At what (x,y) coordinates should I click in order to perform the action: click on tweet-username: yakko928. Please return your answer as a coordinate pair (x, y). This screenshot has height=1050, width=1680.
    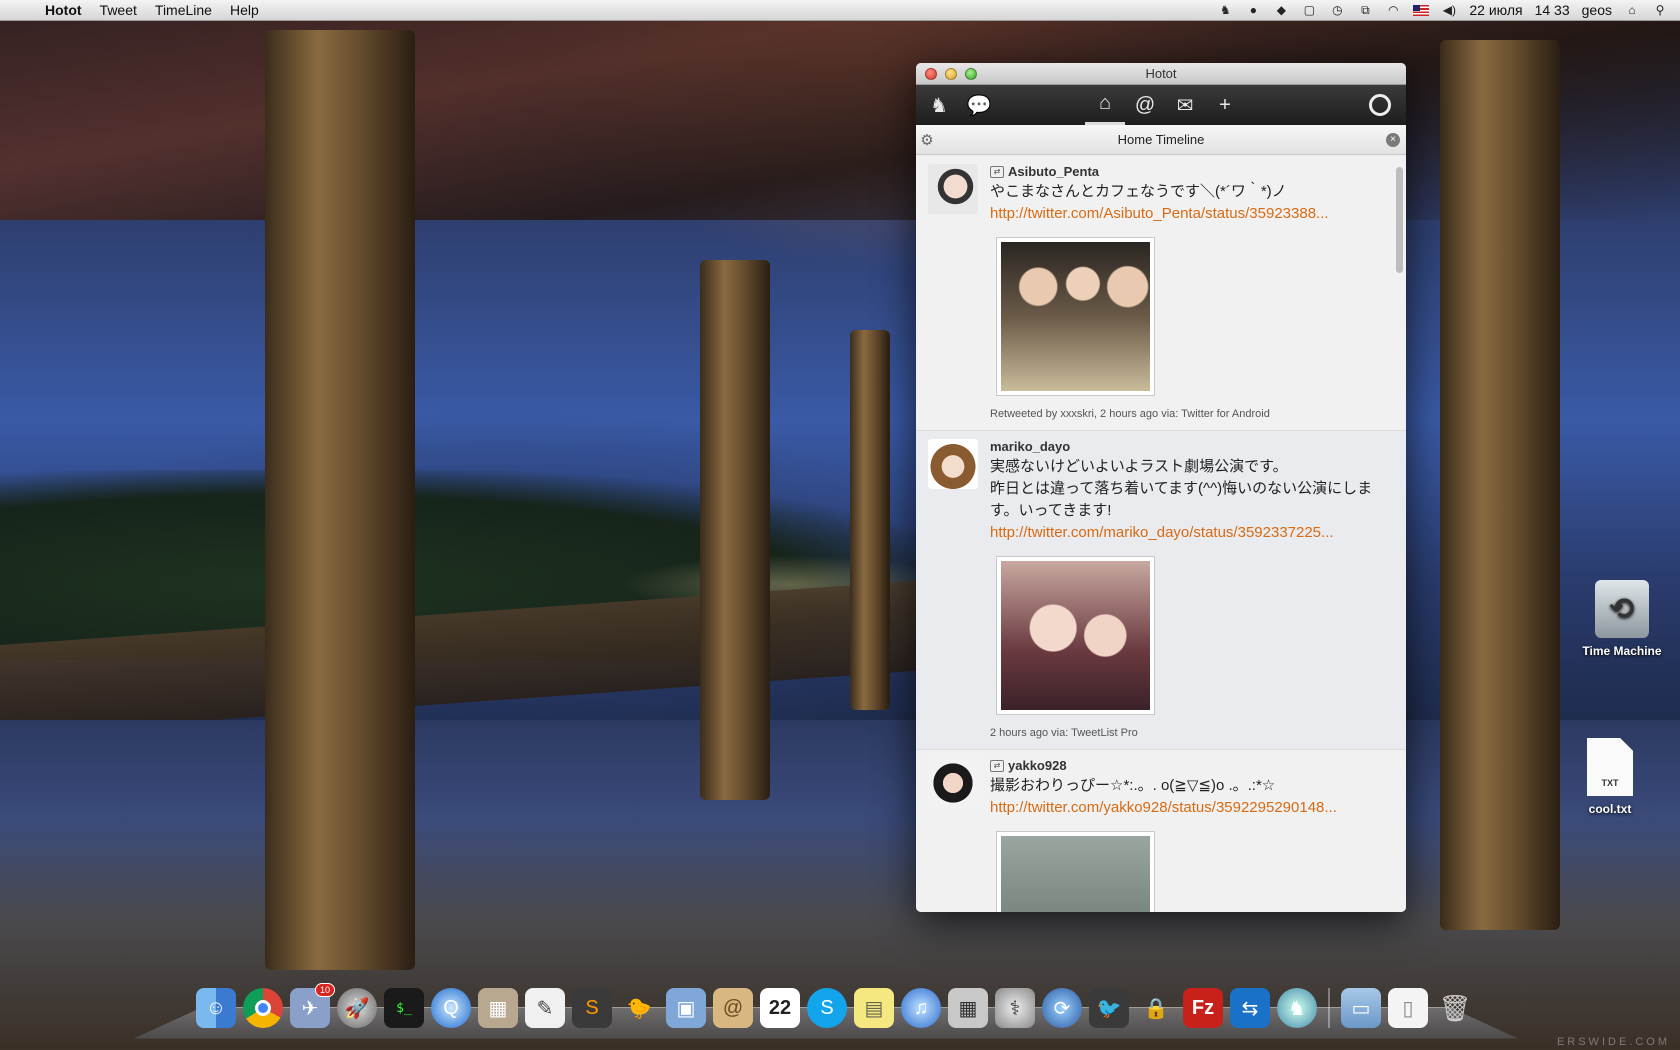
    Looking at the image, I should click on (1037, 765).